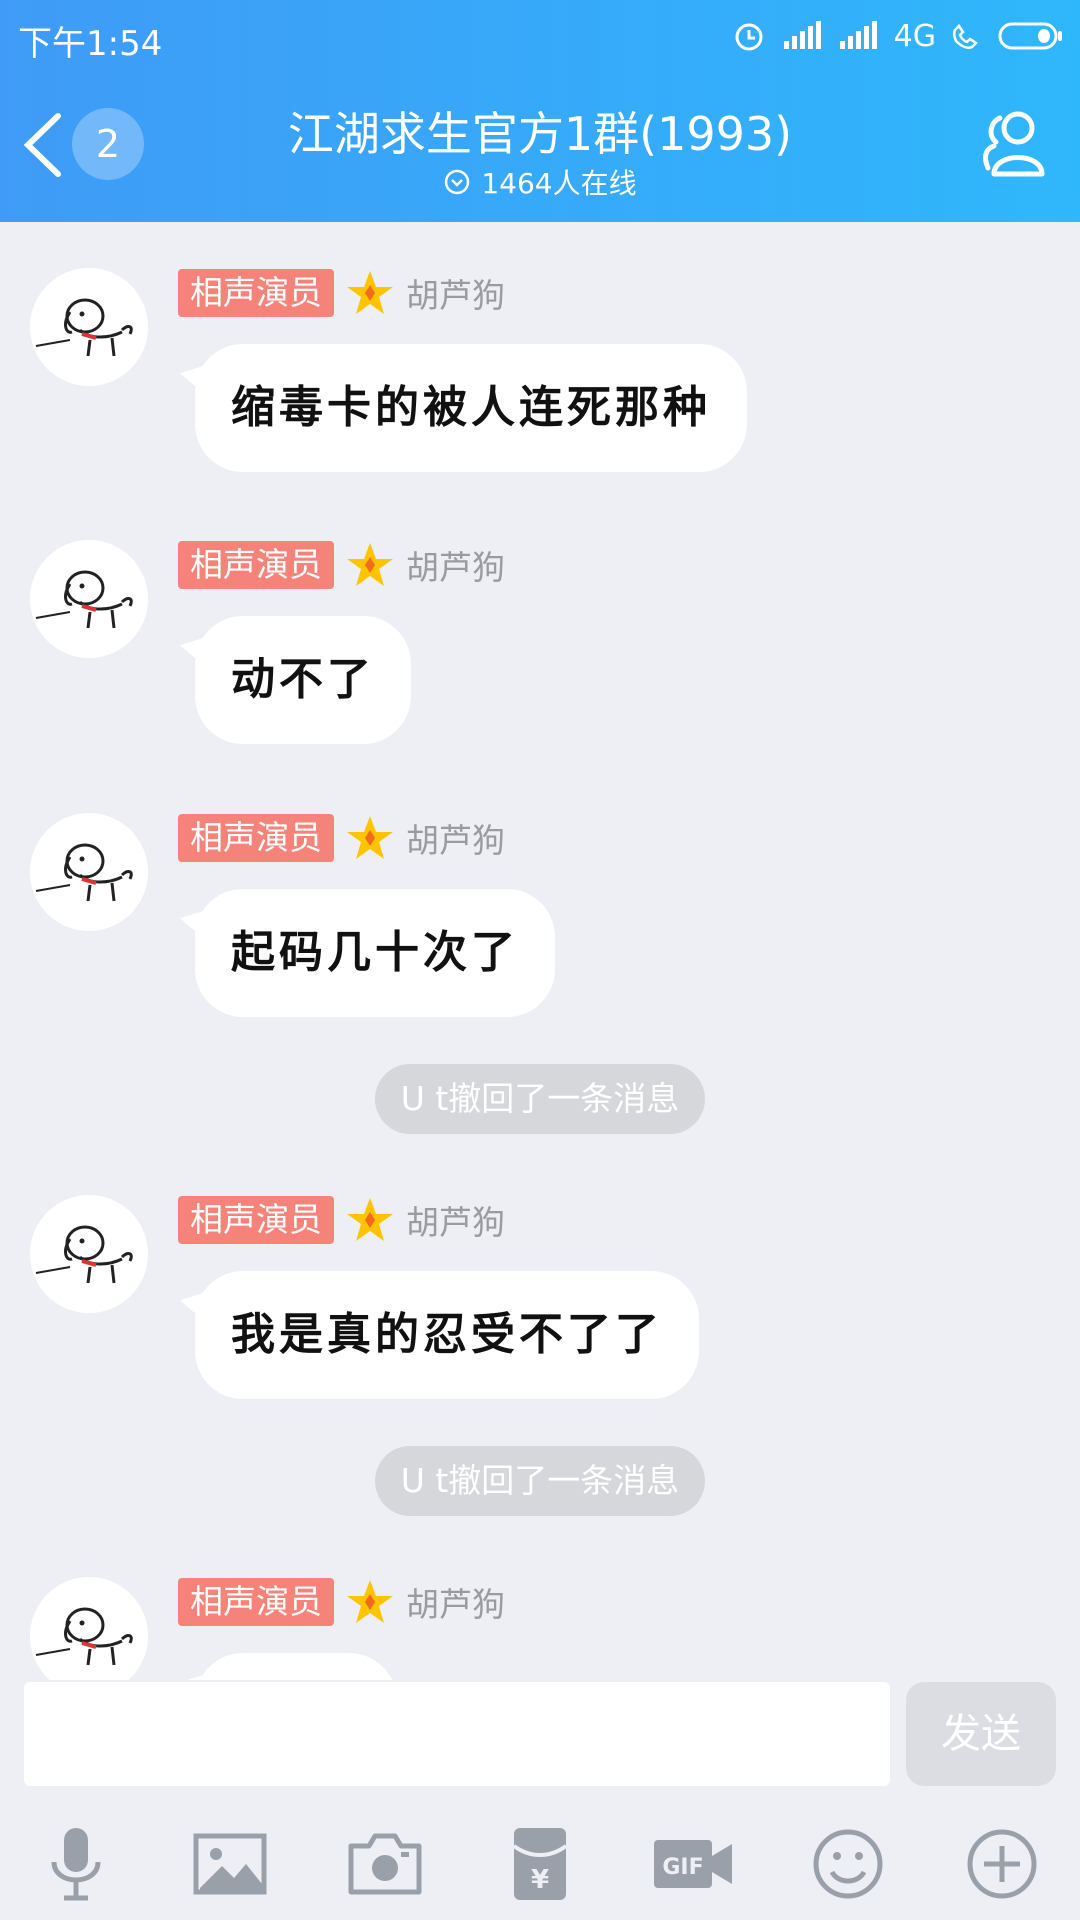 The height and width of the screenshot is (1920, 1080). What do you see at coordinates (981, 1734) in the screenshot?
I see `send-button: 发送` at bounding box center [981, 1734].